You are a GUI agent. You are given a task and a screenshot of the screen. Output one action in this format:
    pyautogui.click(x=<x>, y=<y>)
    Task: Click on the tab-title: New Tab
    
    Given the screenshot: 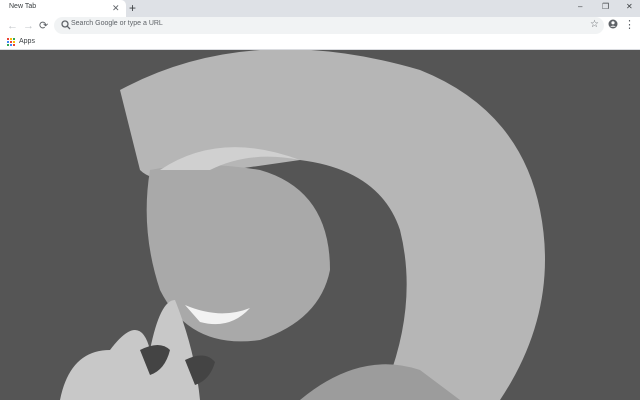 What is the action you would take?
    pyautogui.click(x=23, y=6)
    